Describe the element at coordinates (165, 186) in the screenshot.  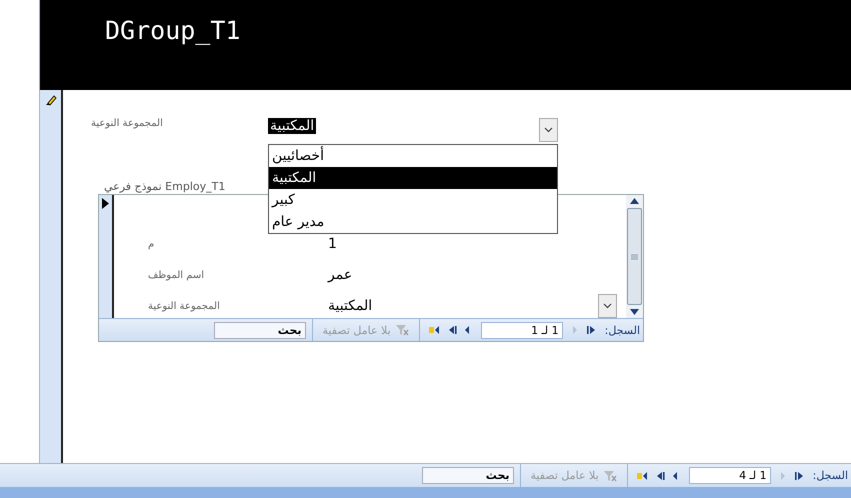
I see `subform-label: نموذج فرعي Employ_T1` at that location.